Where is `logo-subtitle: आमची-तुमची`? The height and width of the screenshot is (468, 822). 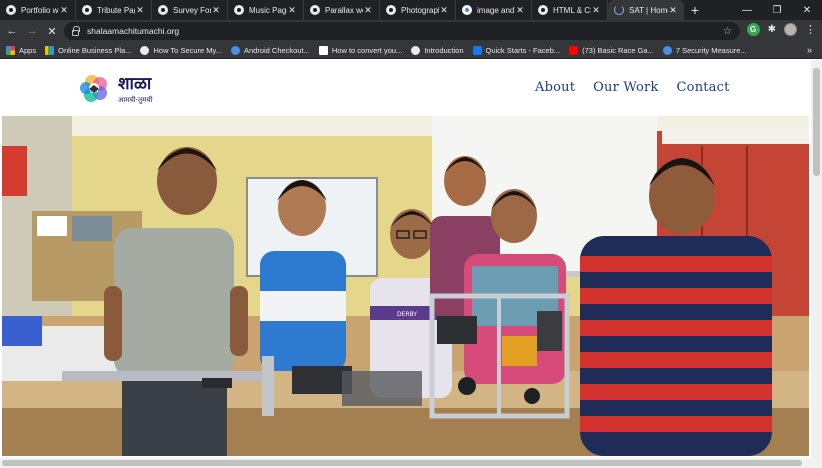 logo-subtitle: आमची-तुमची is located at coordinates (135, 99).